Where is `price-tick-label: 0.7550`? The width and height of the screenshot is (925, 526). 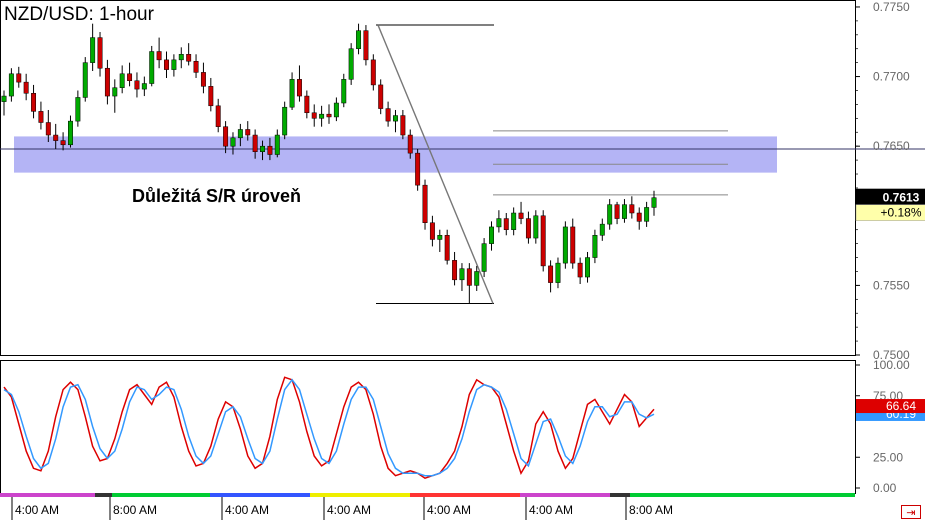
price-tick-label: 0.7550 is located at coordinates (891, 285).